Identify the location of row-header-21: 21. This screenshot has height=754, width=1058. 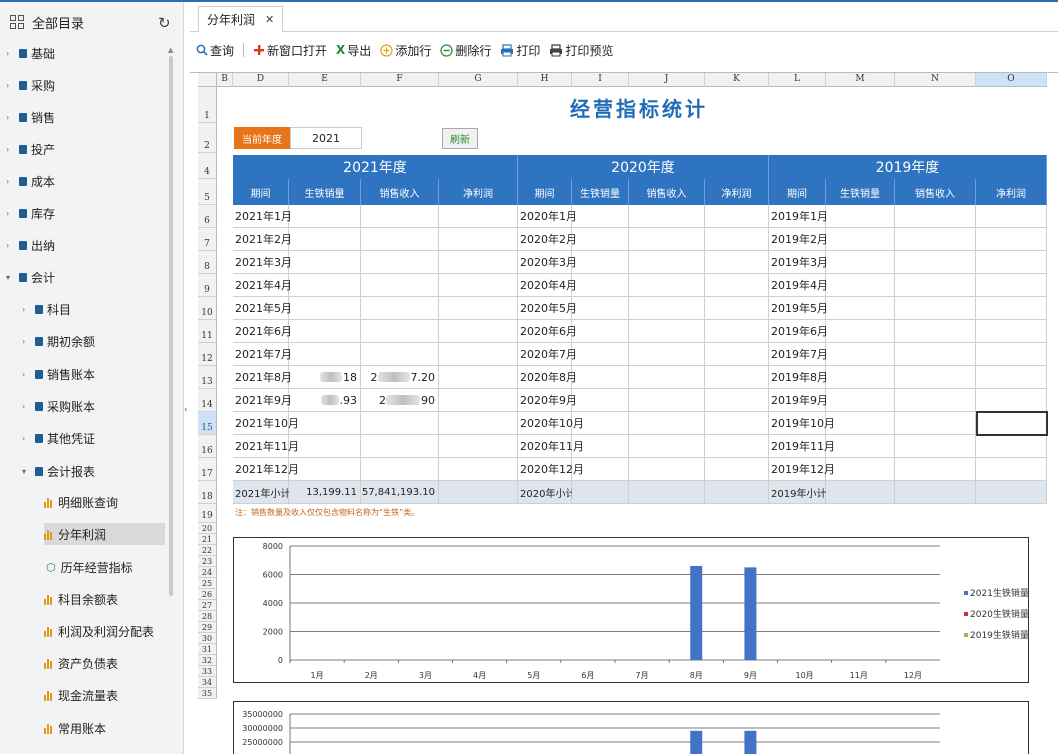
(207, 539).